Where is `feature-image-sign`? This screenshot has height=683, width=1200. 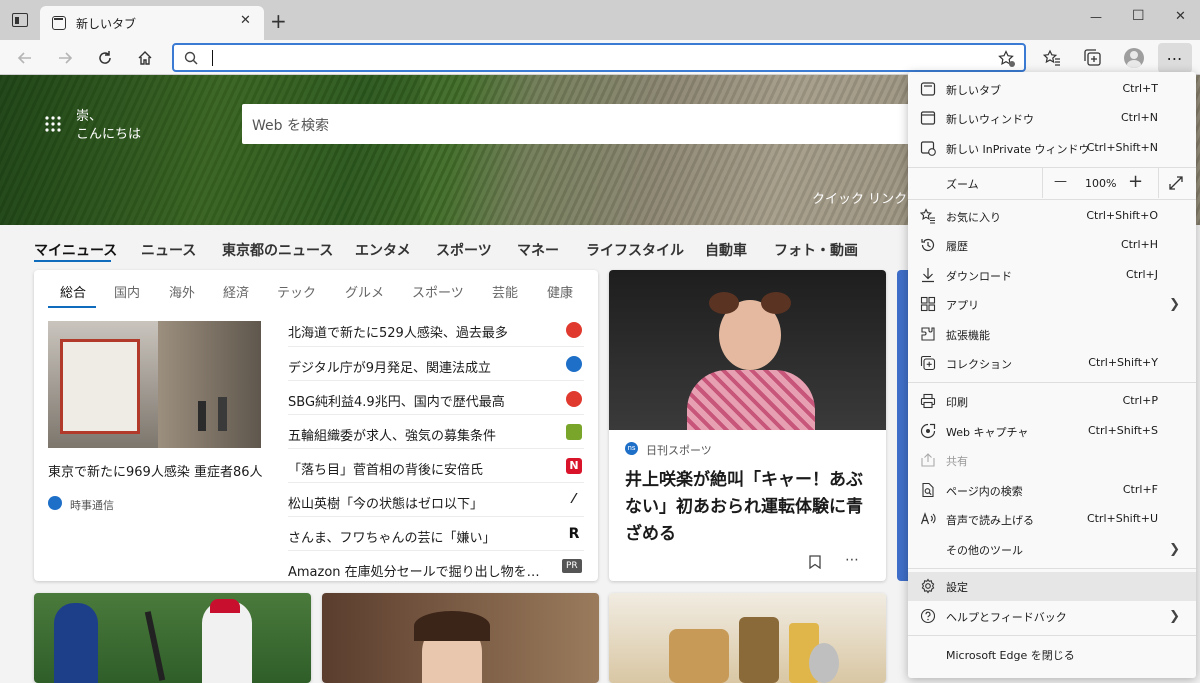 feature-image-sign is located at coordinates (100, 386).